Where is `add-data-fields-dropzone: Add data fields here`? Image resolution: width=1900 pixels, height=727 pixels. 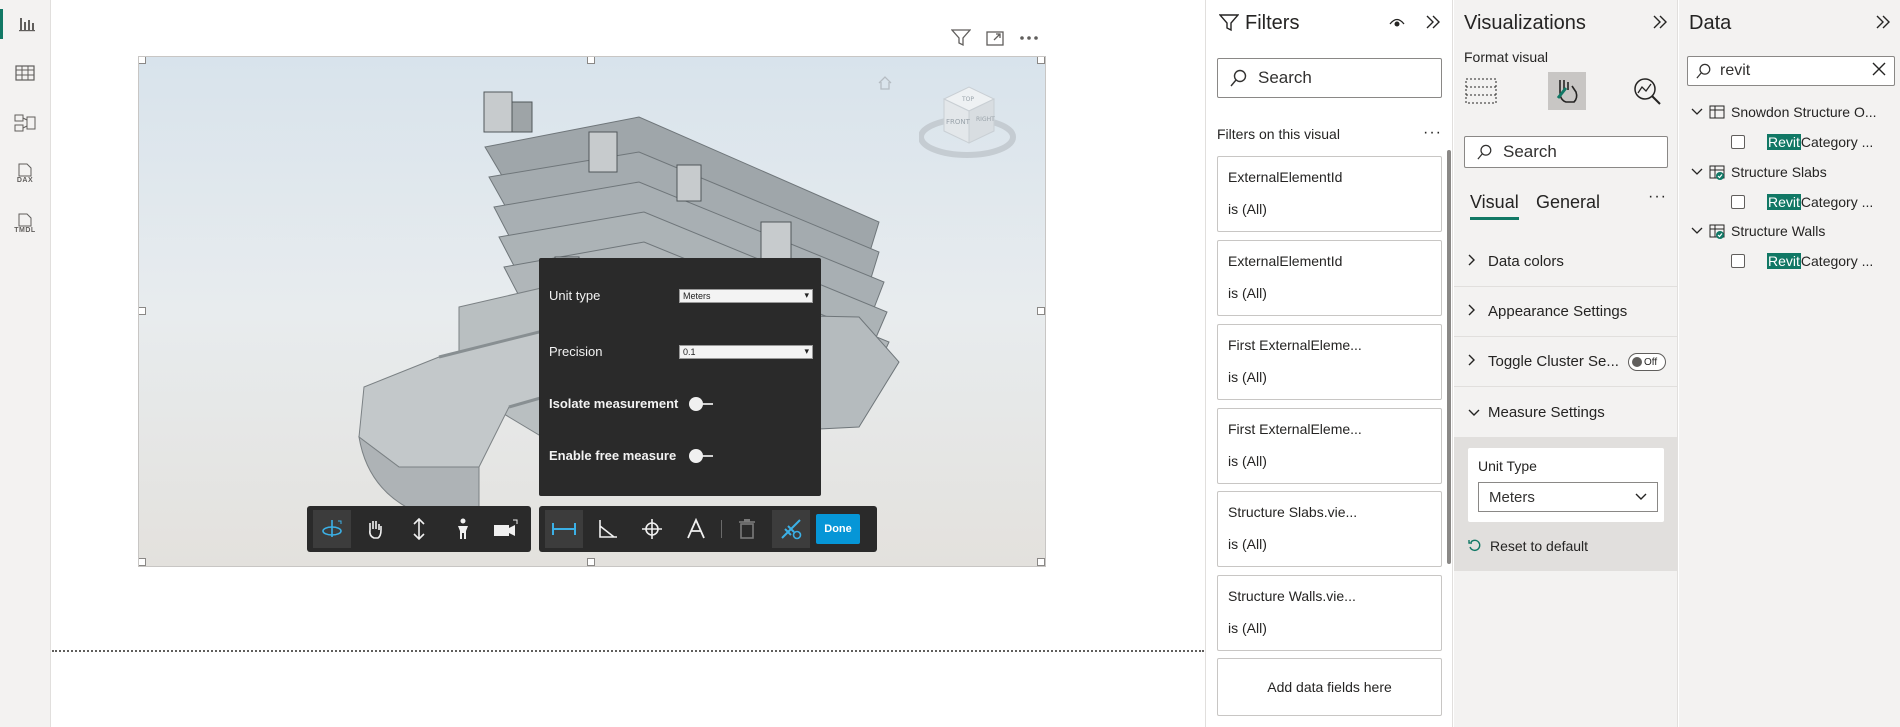
add-data-fields-dropzone: Add data fields here is located at coordinates (1329, 687).